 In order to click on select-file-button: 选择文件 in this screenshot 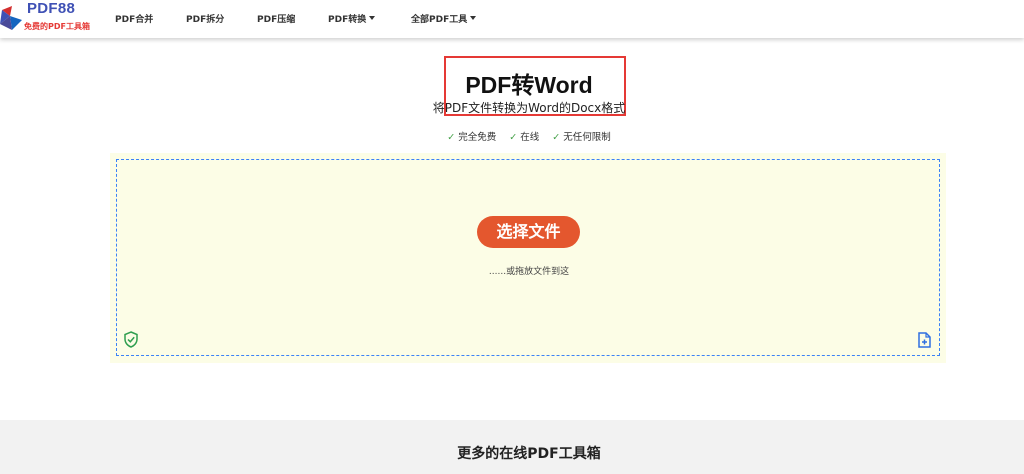, I will do `click(528, 232)`.